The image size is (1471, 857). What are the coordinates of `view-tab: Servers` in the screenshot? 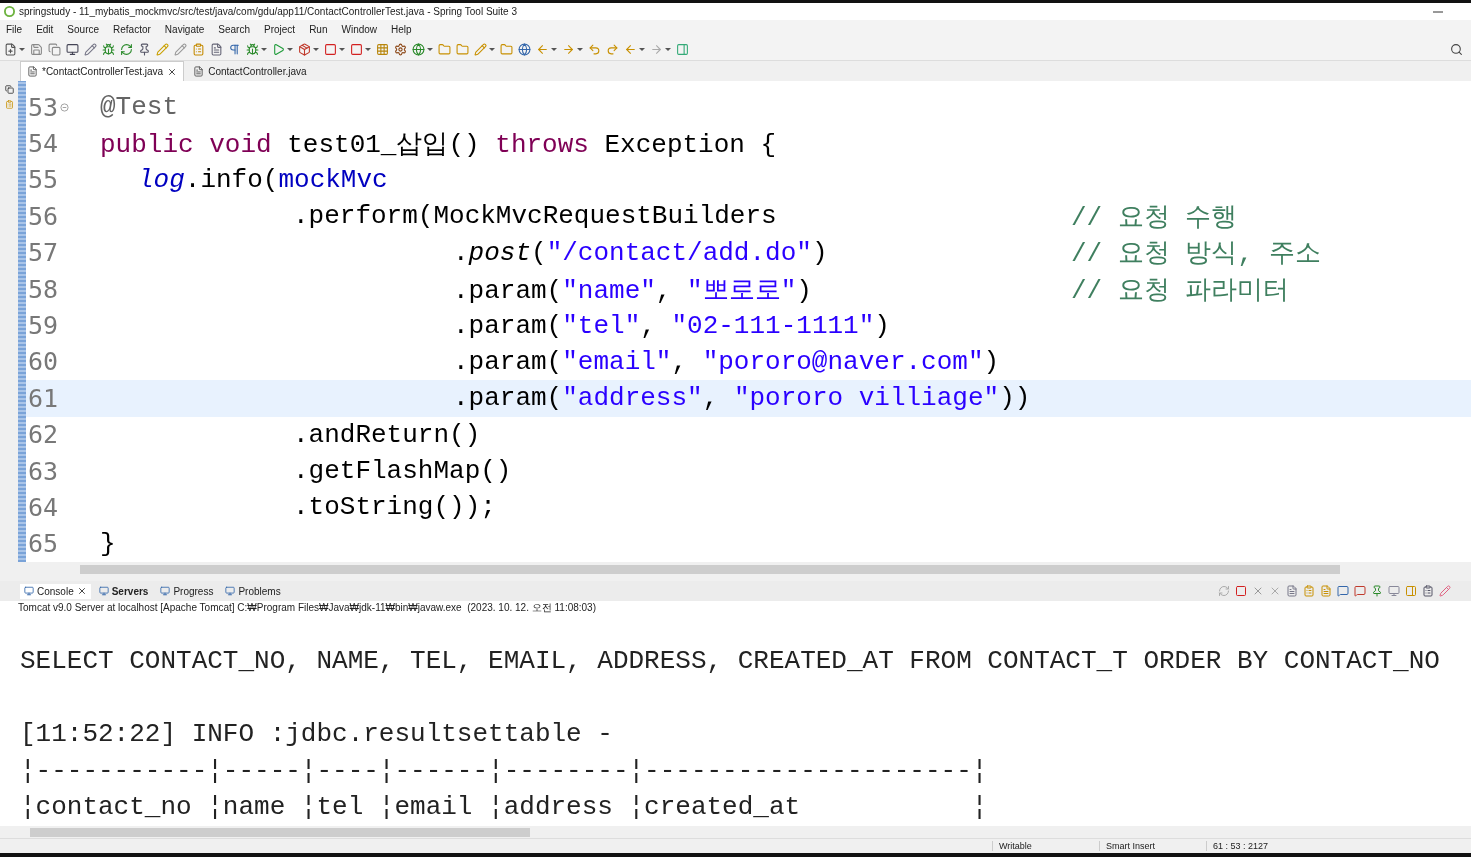 It's located at (123, 591).